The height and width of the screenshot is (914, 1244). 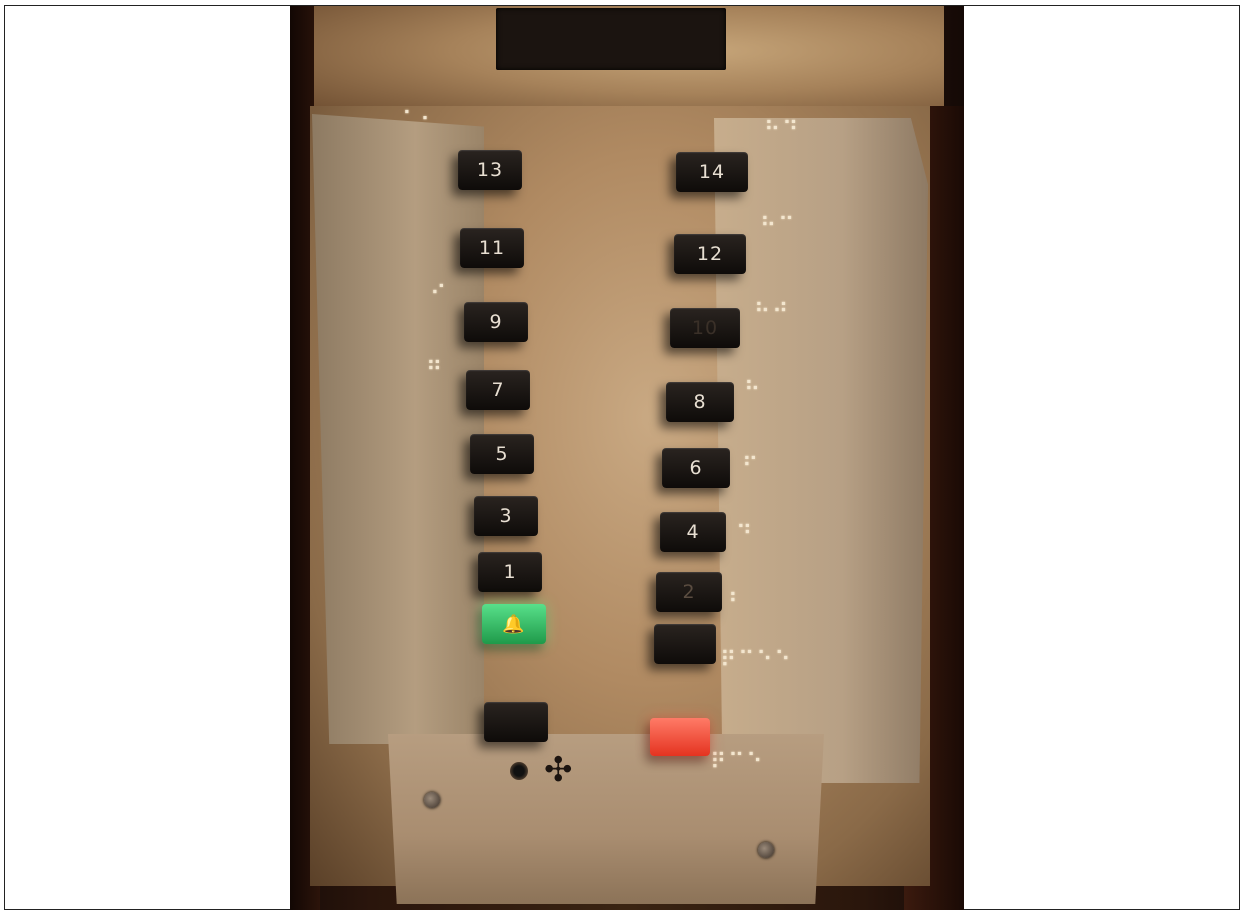 I want to click on button-label: 6, so click(x=696, y=468).